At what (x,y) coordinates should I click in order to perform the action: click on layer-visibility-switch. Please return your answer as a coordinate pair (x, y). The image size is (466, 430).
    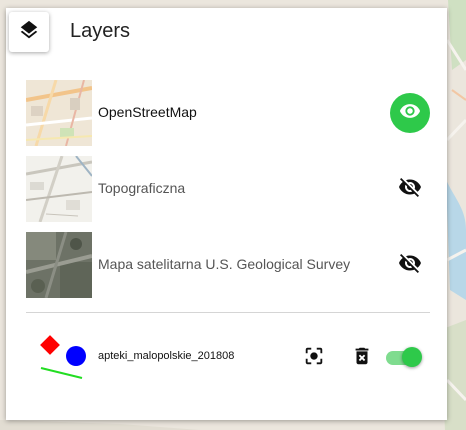
    Looking at the image, I should click on (404, 358).